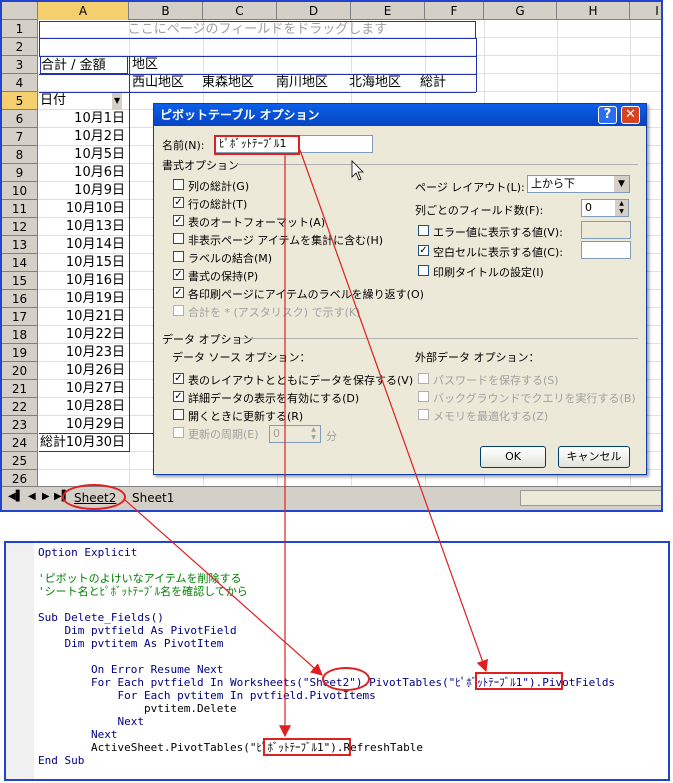 This screenshot has width=673, height=783. I want to click on row-header-15: 15, so click(20, 281).